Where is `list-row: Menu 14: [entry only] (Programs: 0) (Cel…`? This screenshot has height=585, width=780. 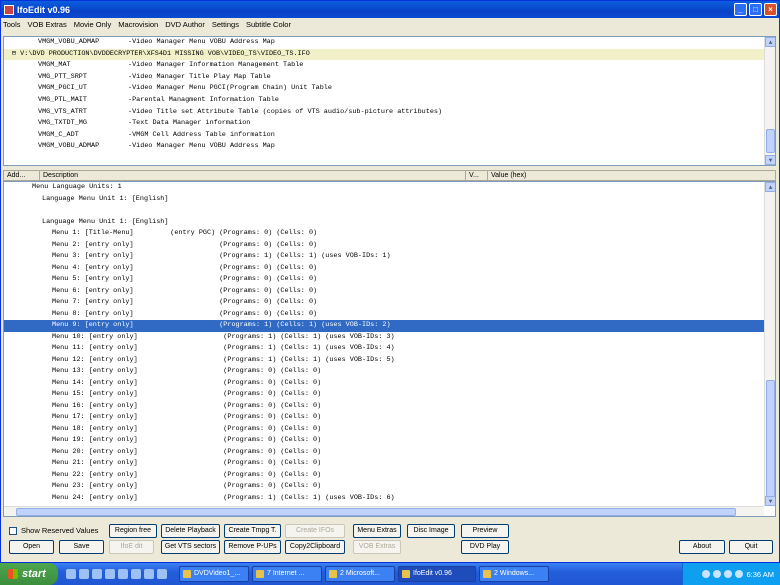 list-row: Menu 14: [entry only] (Programs: 0) (Cel… is located at coordinates (389, 384).